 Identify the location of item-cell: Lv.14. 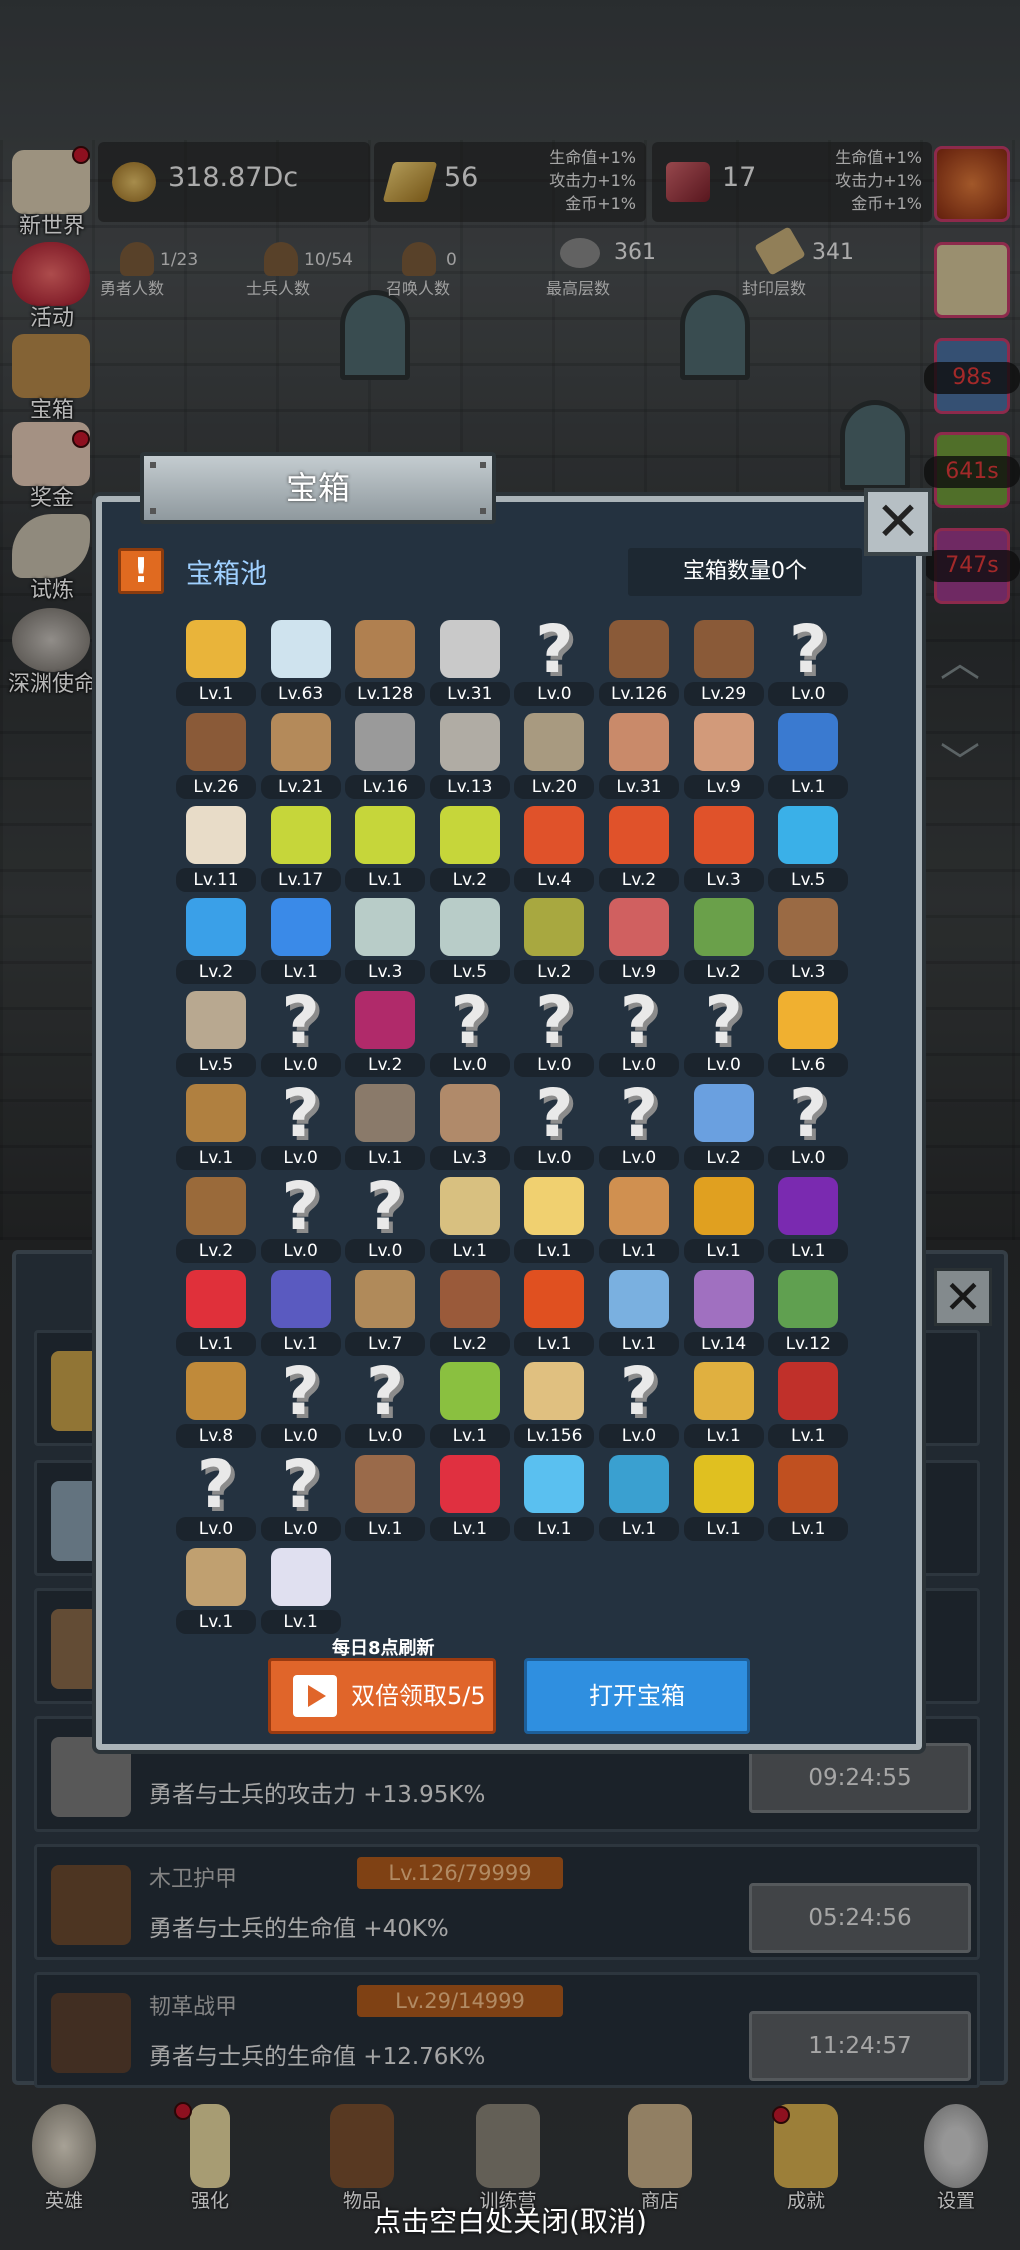
(724, 1313).